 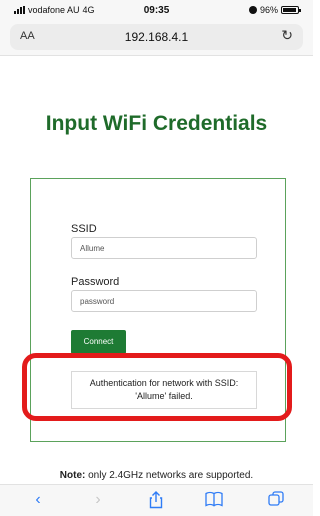 I want to click on back-icon: ‹, so click(x=38, y=500).